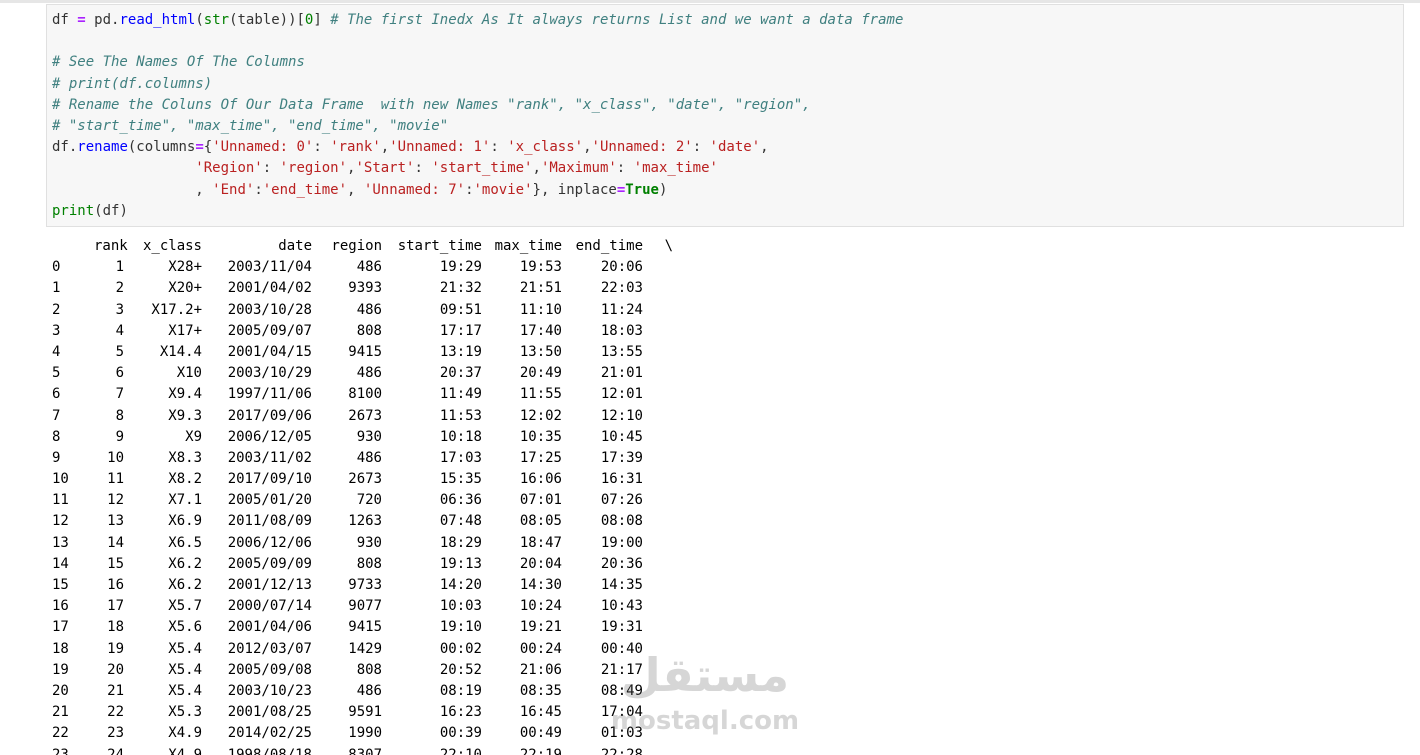 This screenshot has height=755, width=1420. I want to click on row-cell: 13:19, so click(460, 351).